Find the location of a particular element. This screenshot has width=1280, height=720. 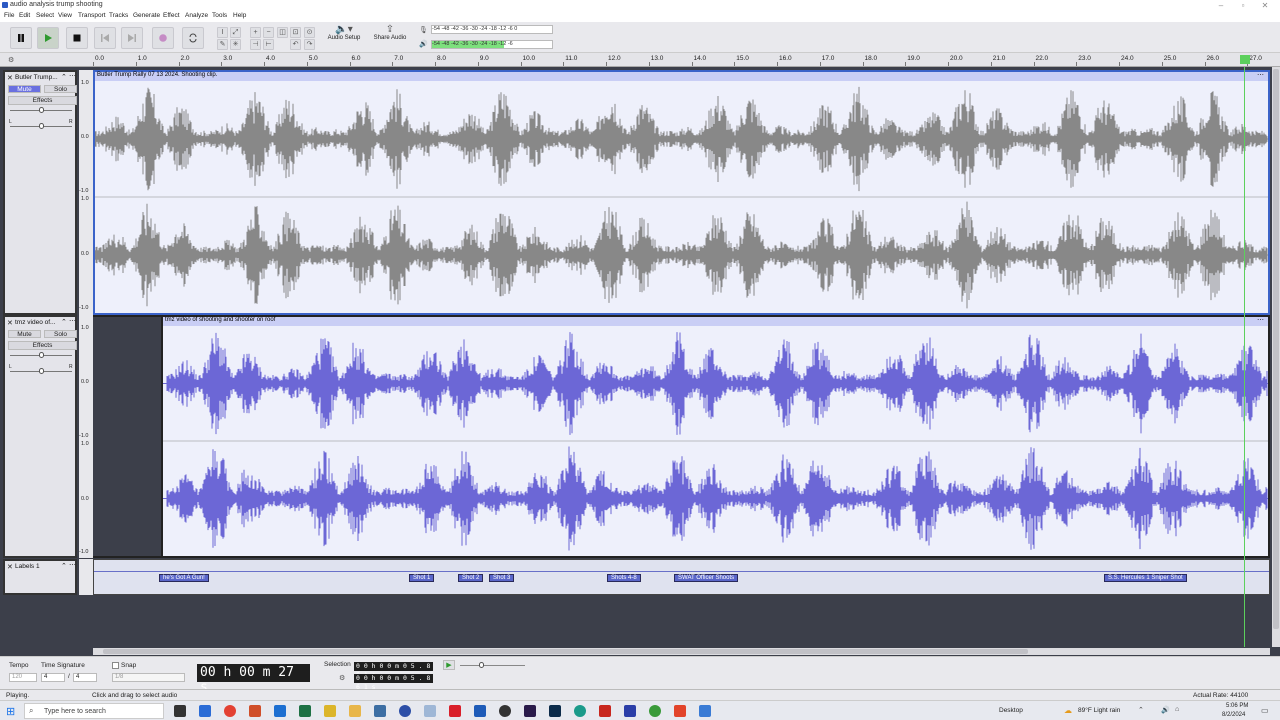

silence-icon: ⊢ is located at coordinates (268, 44).